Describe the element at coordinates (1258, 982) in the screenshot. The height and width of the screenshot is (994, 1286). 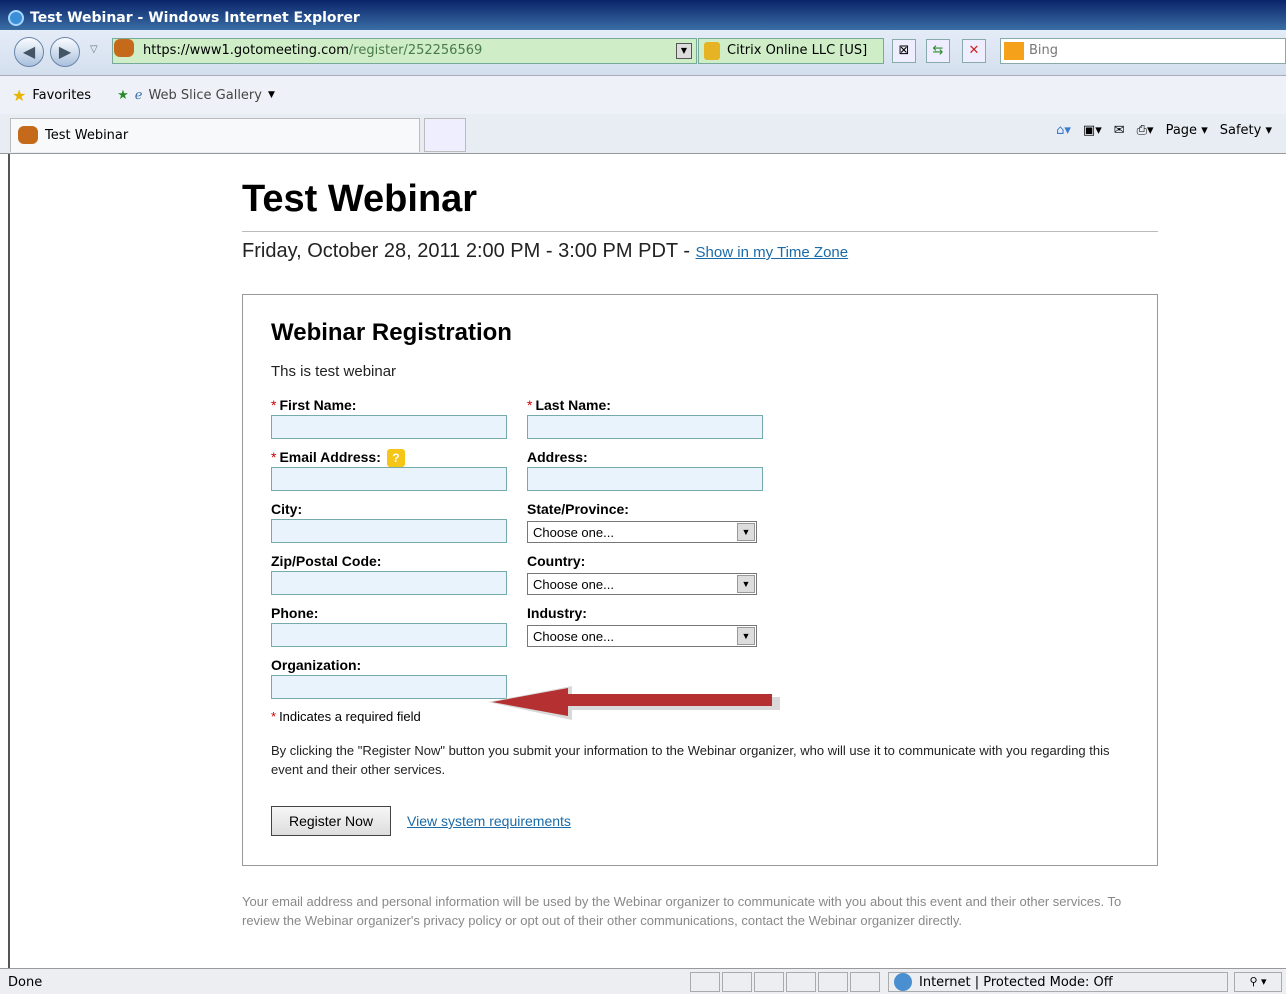
I see `zoom-icon: ⚲ ▾` at that location.